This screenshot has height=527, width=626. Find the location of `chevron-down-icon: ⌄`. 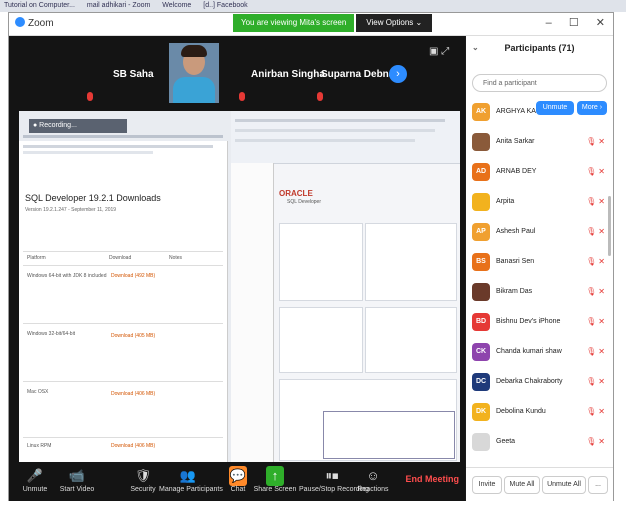

chevron-down-icon: ⌄ is located at coordinates (475, 48).